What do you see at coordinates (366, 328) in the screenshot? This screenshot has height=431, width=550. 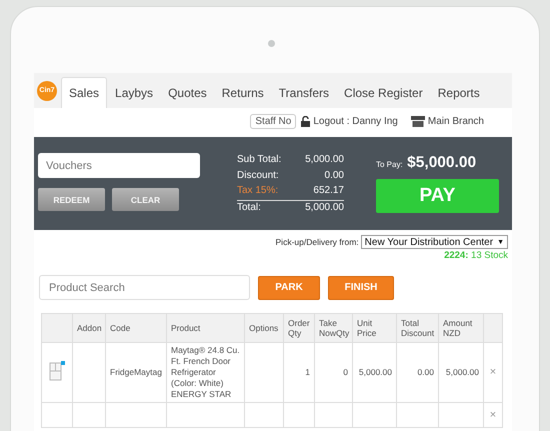 I see `column-header: Unit Price` at bounding box center [366, 328].